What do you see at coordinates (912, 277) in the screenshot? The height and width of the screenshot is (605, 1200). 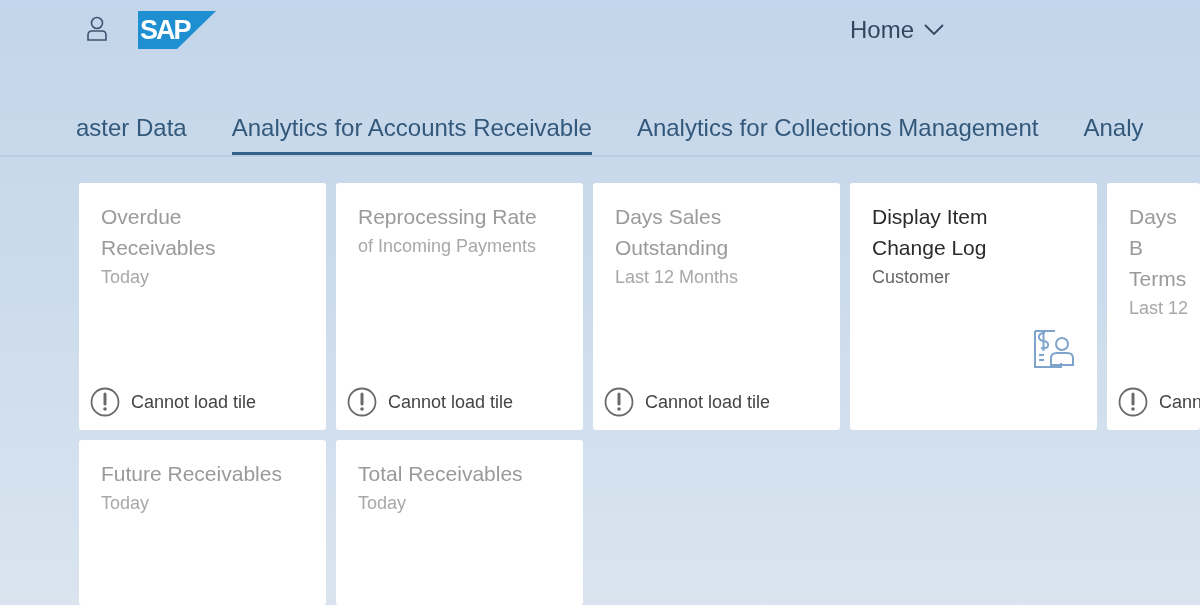 I see `tile-subtitle: Customer` at bounding box center [912, 277].